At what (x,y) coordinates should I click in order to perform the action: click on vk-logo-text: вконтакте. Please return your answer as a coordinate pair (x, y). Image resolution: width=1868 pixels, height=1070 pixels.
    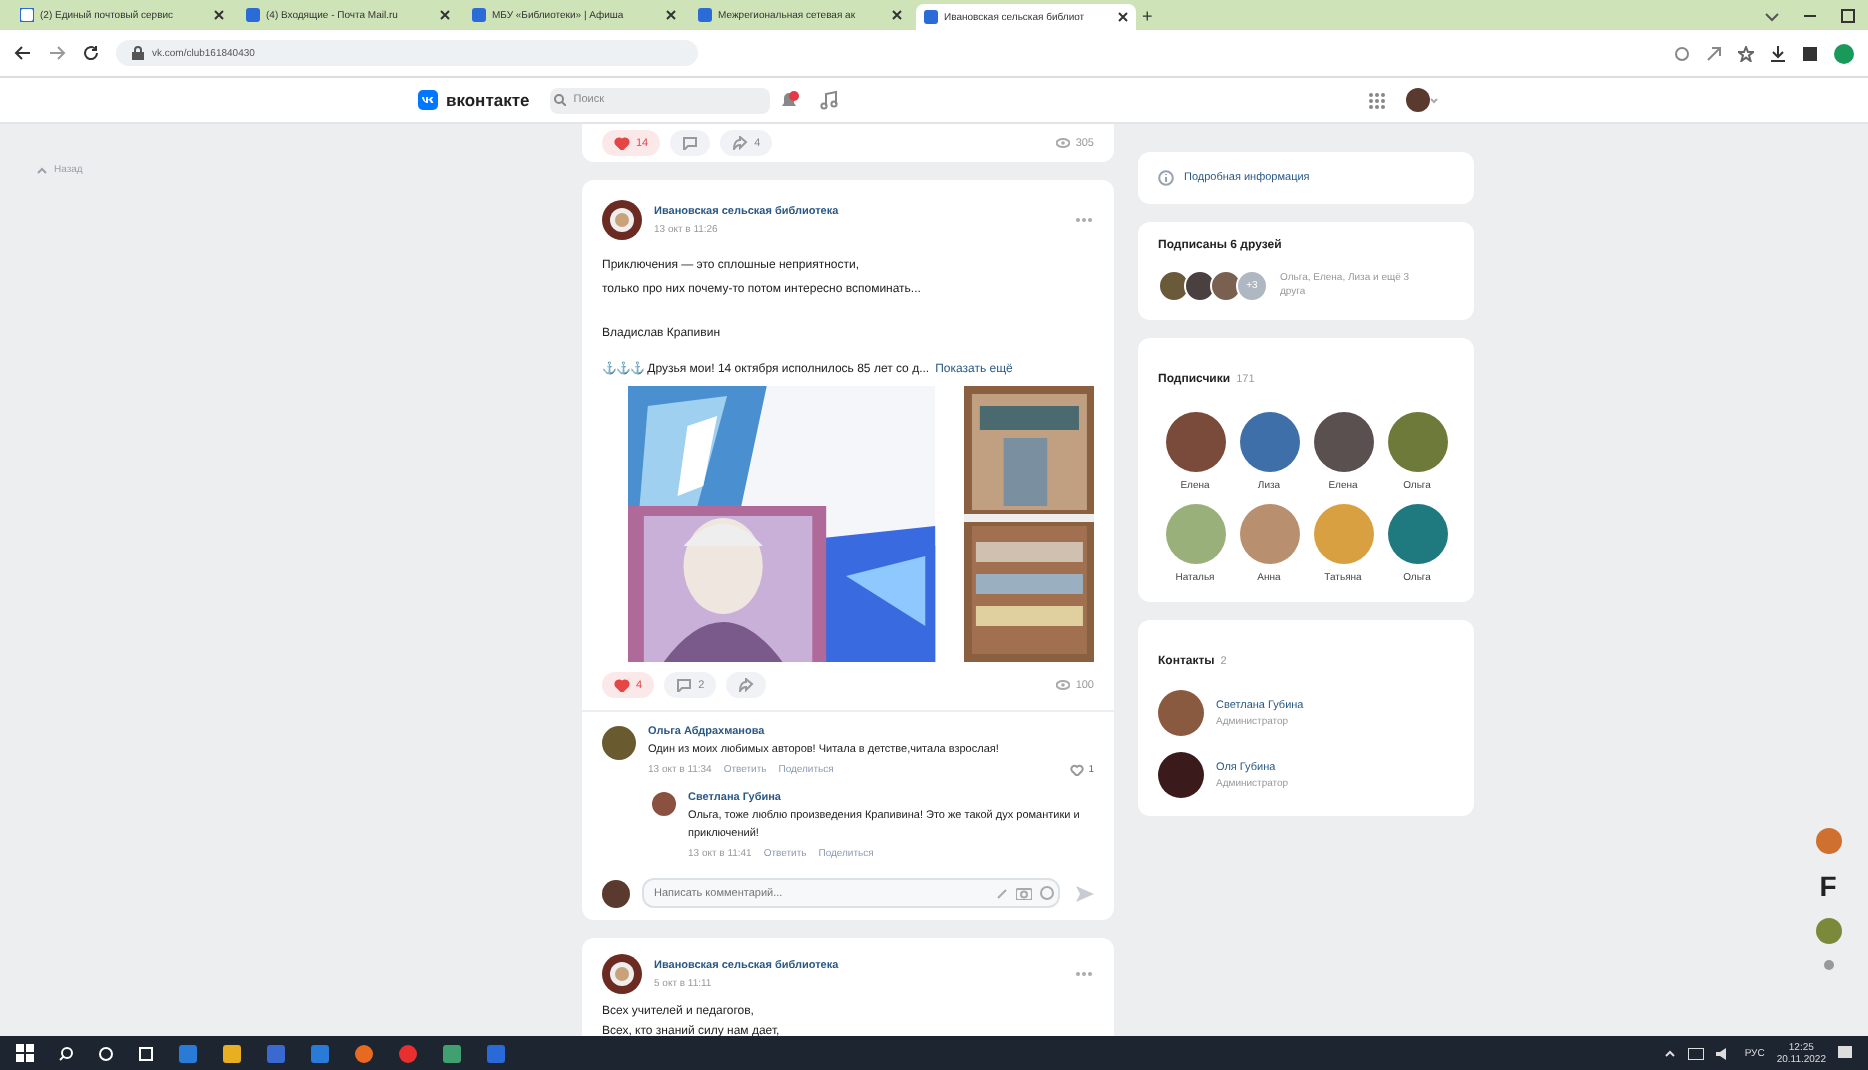
    Looking at the image, I should click on (488, 100).